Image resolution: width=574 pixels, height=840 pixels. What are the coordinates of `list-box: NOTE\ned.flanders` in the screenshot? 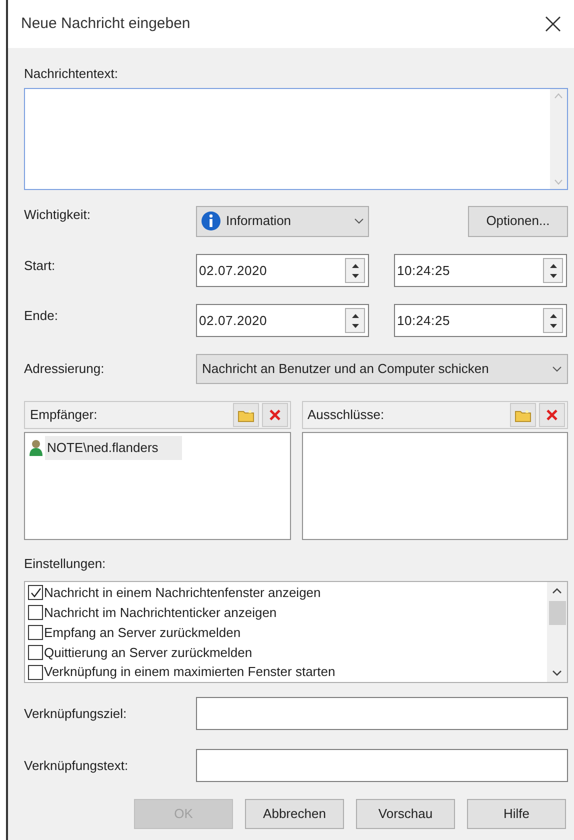 It's located at (157, 486).